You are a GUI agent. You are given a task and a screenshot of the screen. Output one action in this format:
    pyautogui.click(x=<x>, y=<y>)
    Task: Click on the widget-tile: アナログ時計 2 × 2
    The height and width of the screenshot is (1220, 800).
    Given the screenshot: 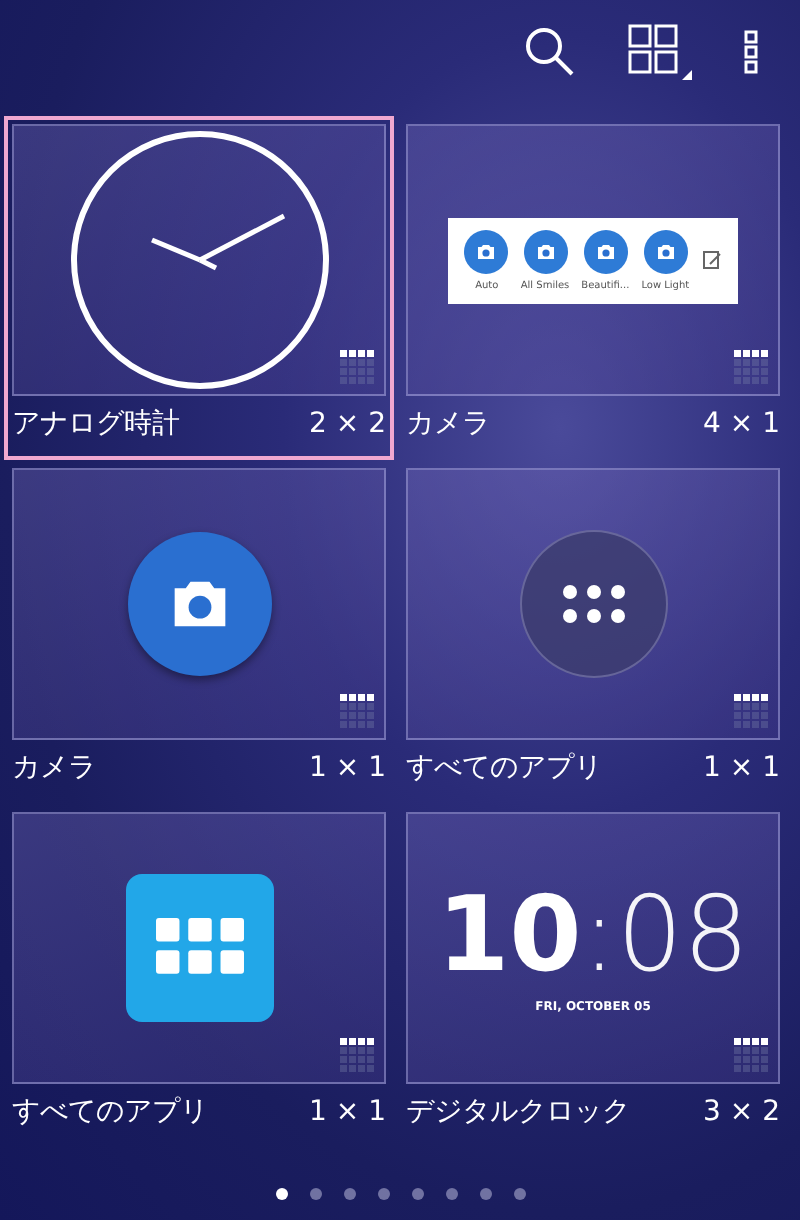 What is the action you would take?
    pyautogui.click(x=199, y=288)
    